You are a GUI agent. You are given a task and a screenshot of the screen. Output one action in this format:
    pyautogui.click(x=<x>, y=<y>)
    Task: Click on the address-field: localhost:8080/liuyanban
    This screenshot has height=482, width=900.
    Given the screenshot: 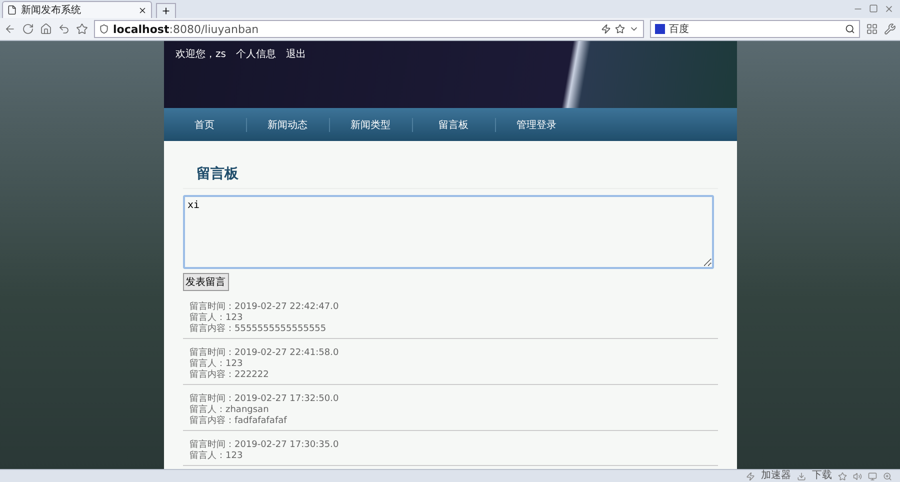 What is the action you would take?
    pyautogui.click(x=369, y=29)
    